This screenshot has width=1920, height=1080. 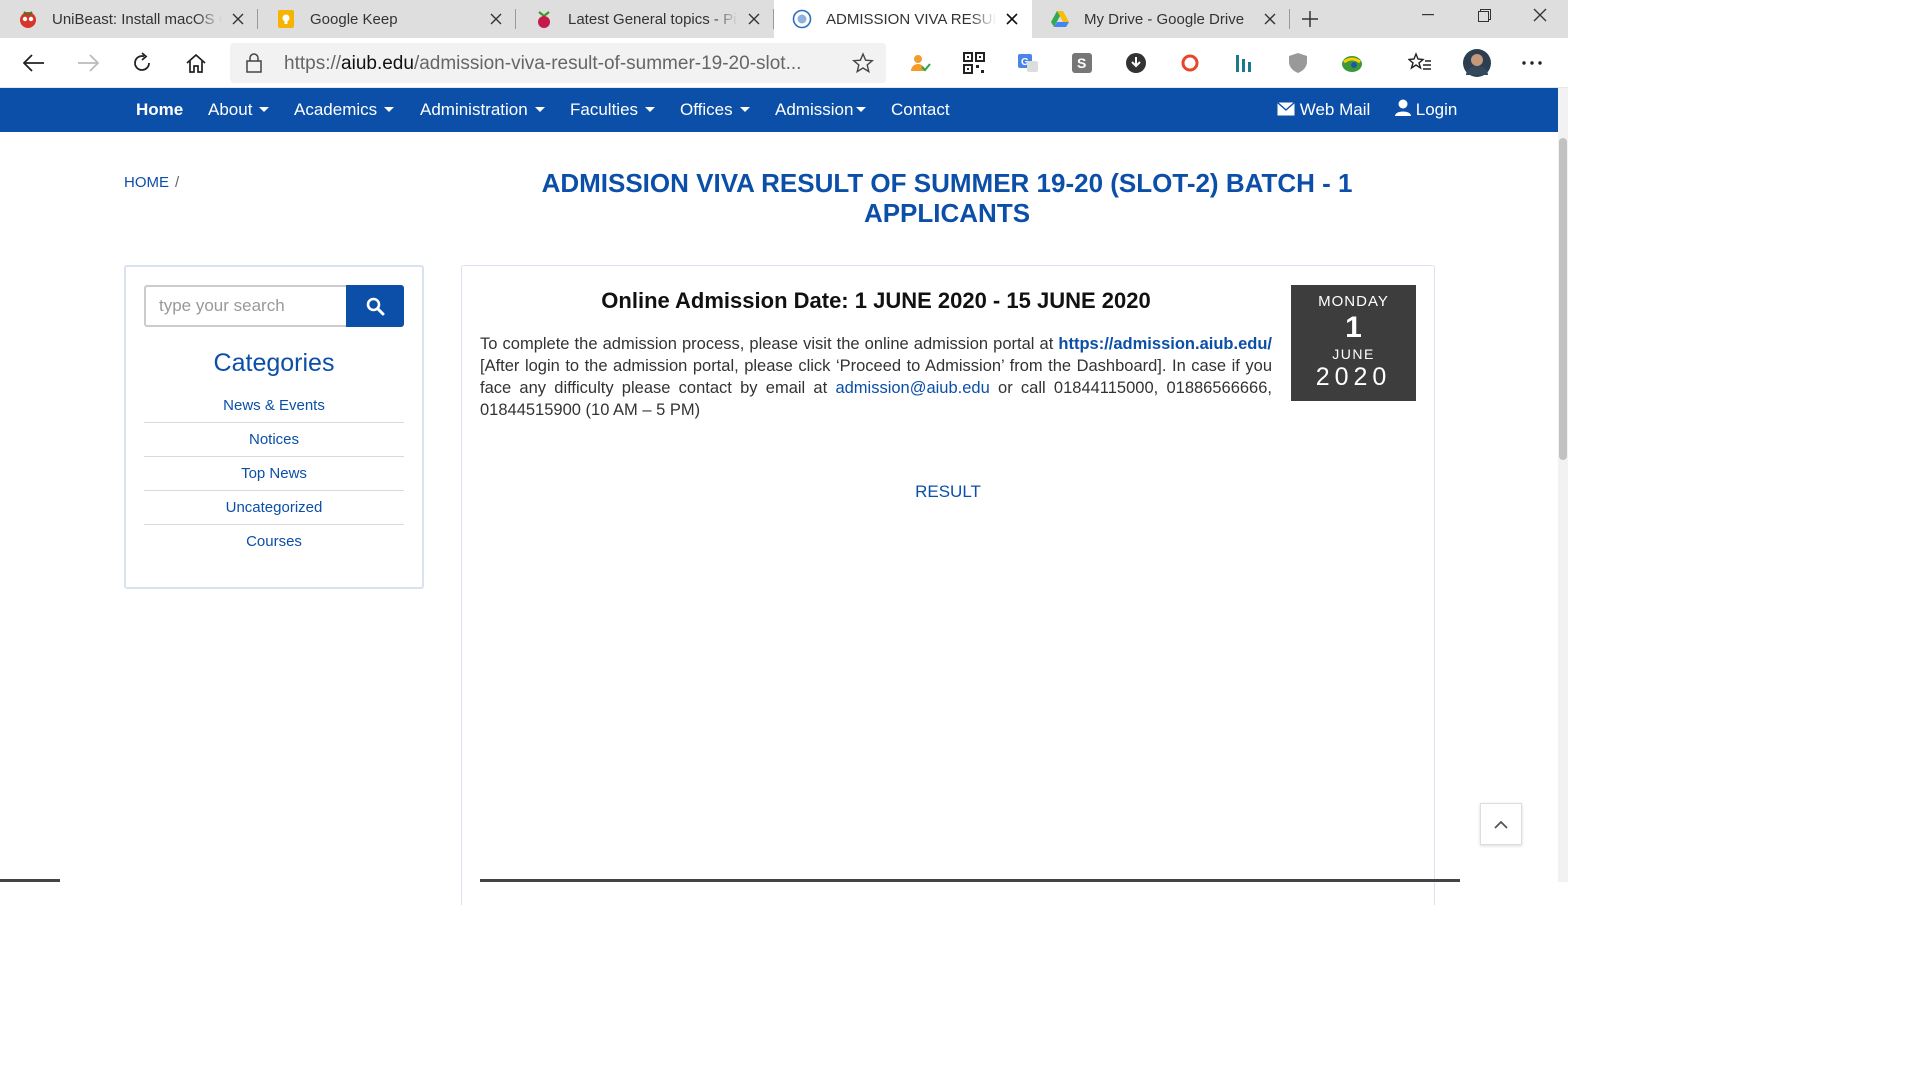 I want to click on chevron-up-icon, so click(x=1501, y=824).